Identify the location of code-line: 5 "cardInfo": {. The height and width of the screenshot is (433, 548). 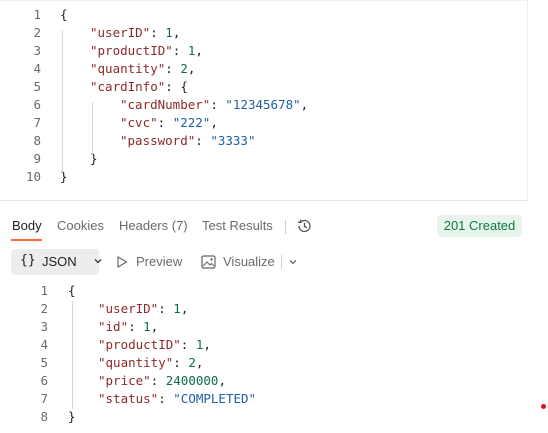
(250, 87).